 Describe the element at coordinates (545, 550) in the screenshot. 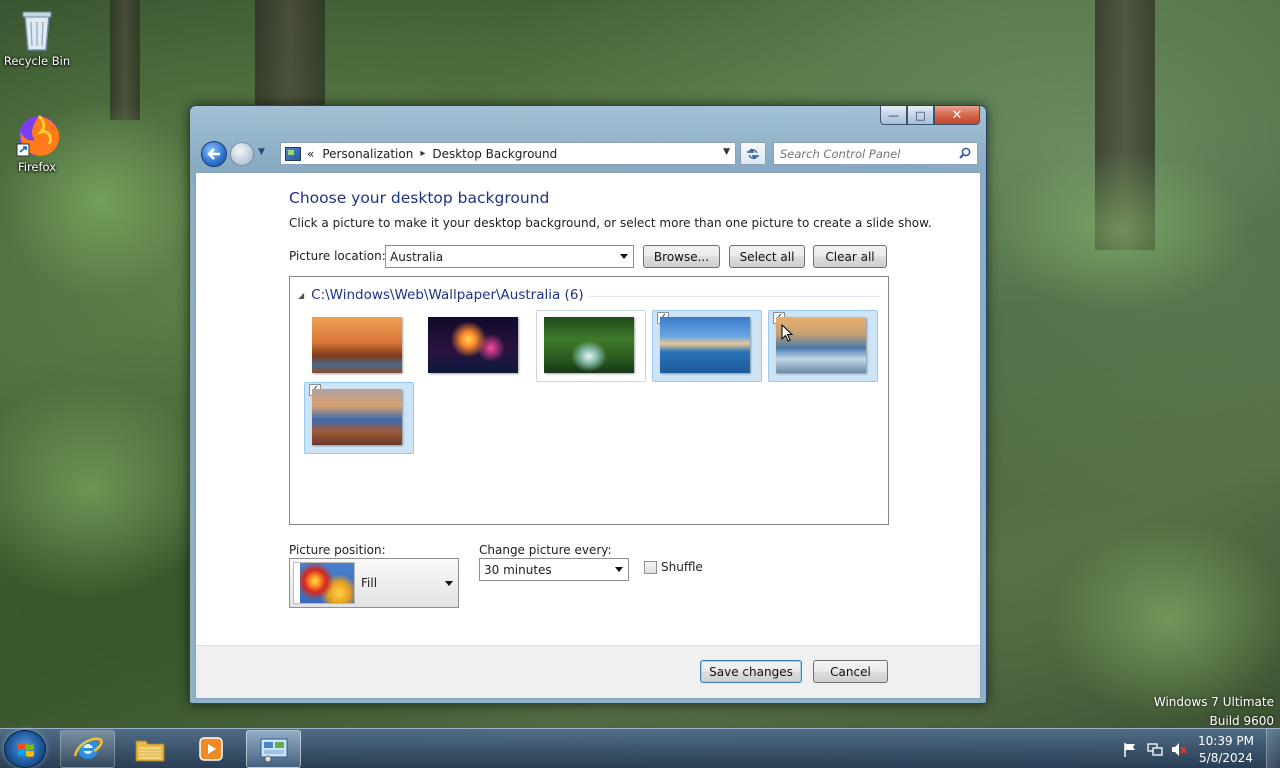

I see `change-picture-label: Change picture every:` at that location.